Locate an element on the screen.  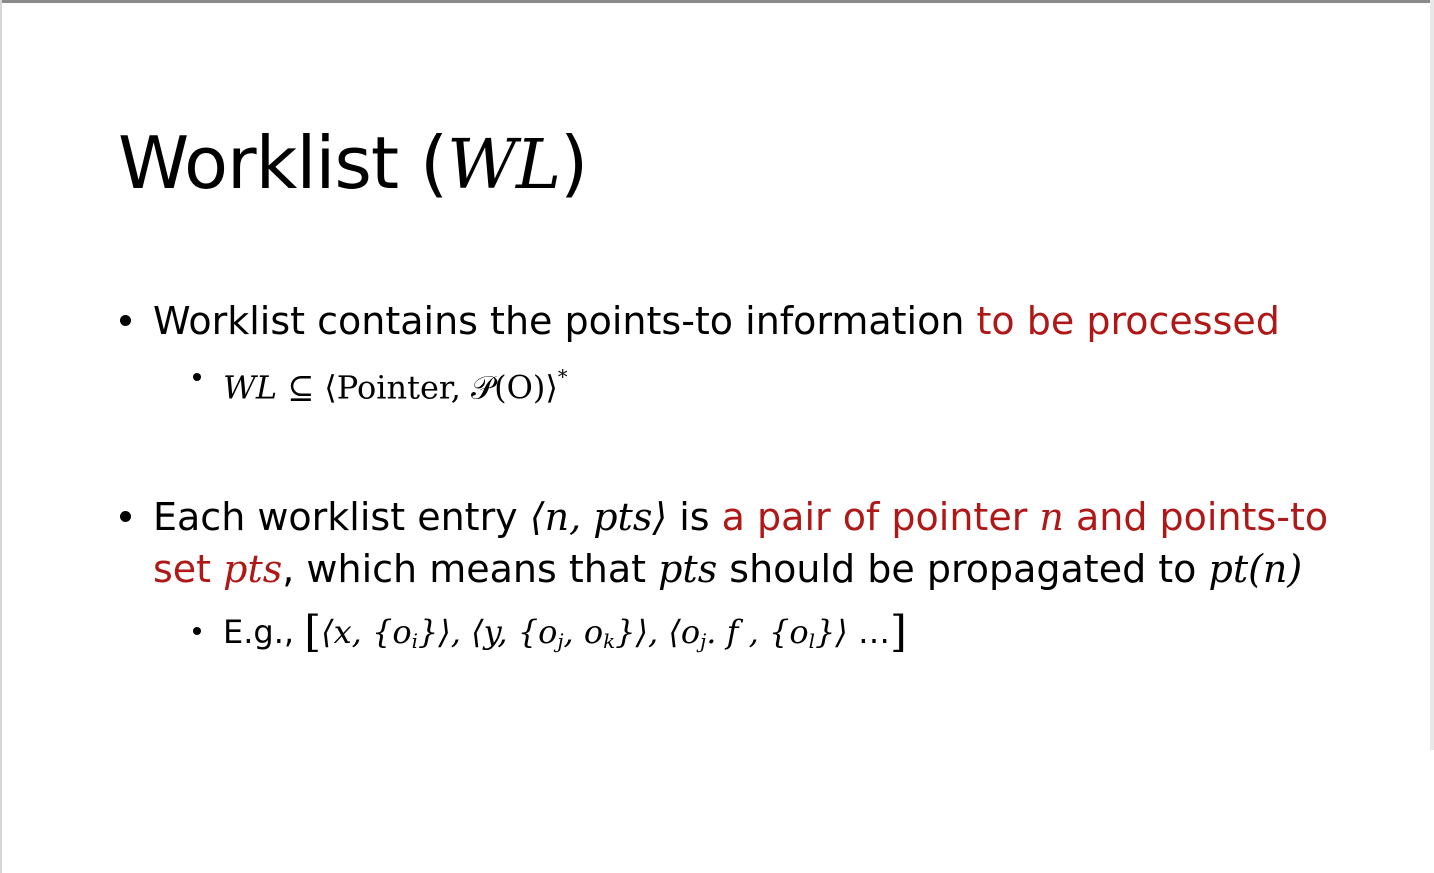
slide-title: Worklist (WL) is located at coordinates (353, 164).